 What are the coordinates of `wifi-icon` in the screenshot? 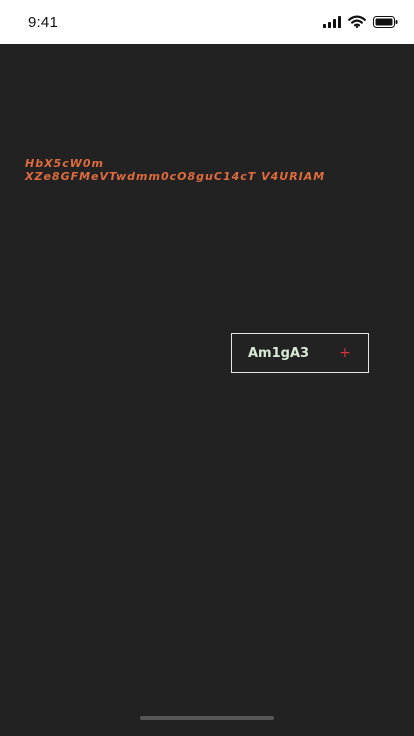 It's located at (357, 22).